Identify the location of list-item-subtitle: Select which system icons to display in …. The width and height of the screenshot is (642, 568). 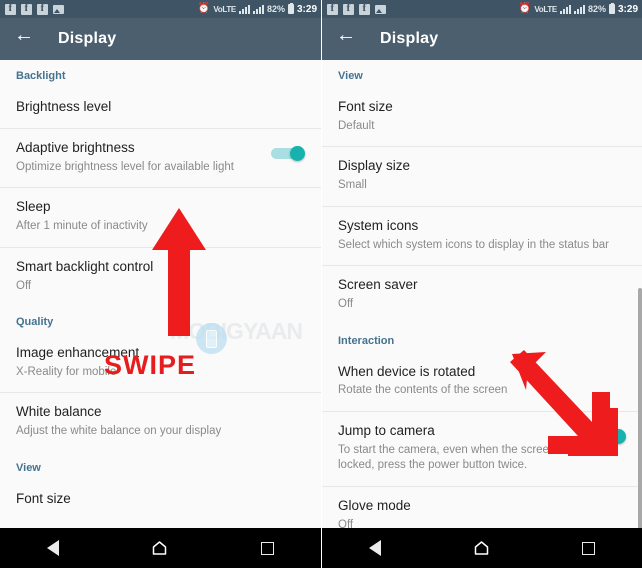
(474, 244).